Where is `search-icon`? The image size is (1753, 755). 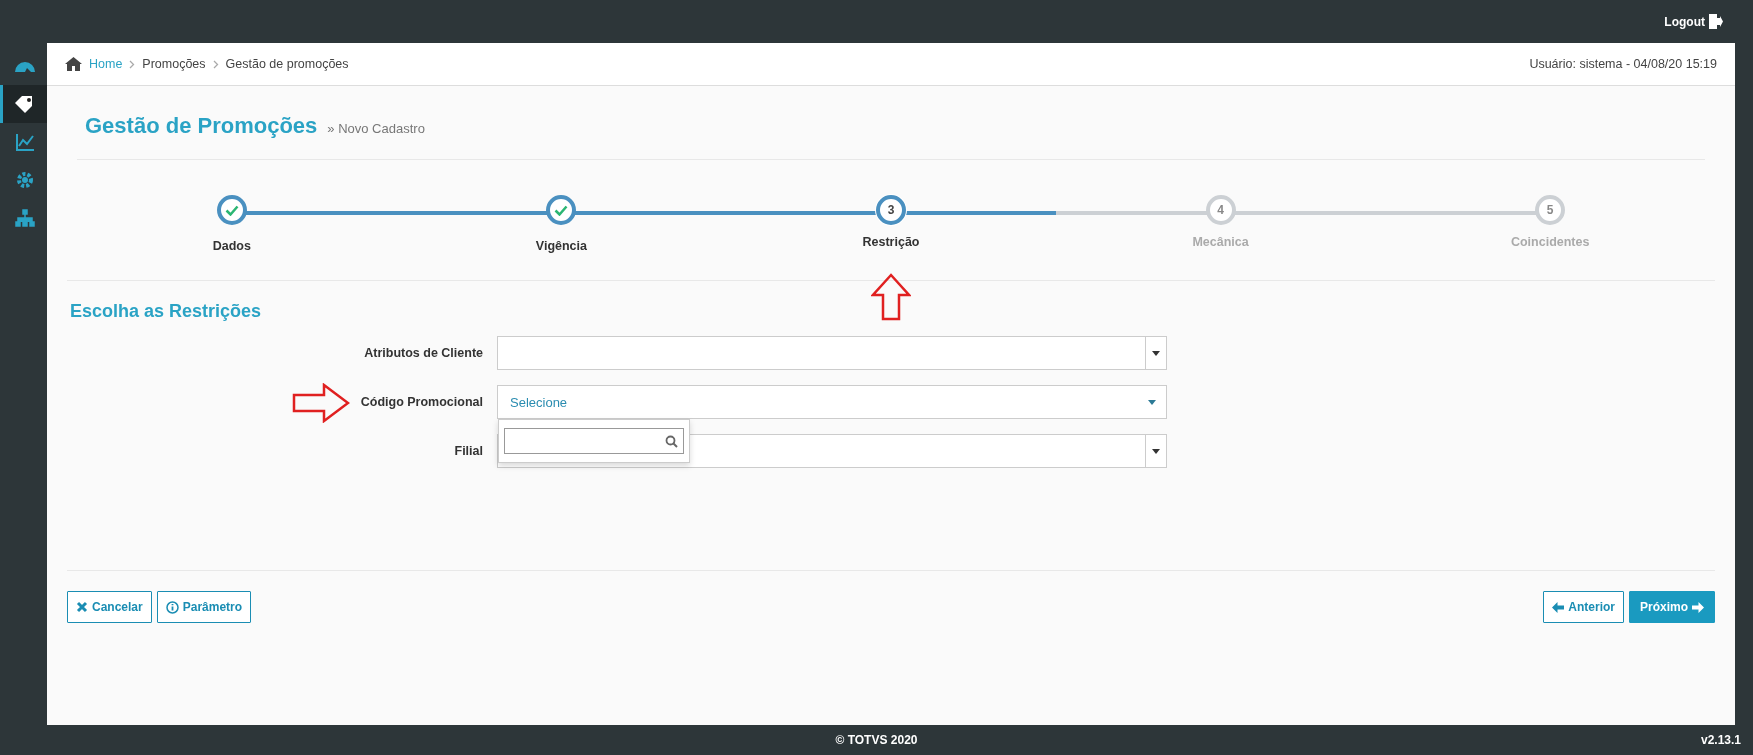
search-icon is located at coordinates (671, 441).